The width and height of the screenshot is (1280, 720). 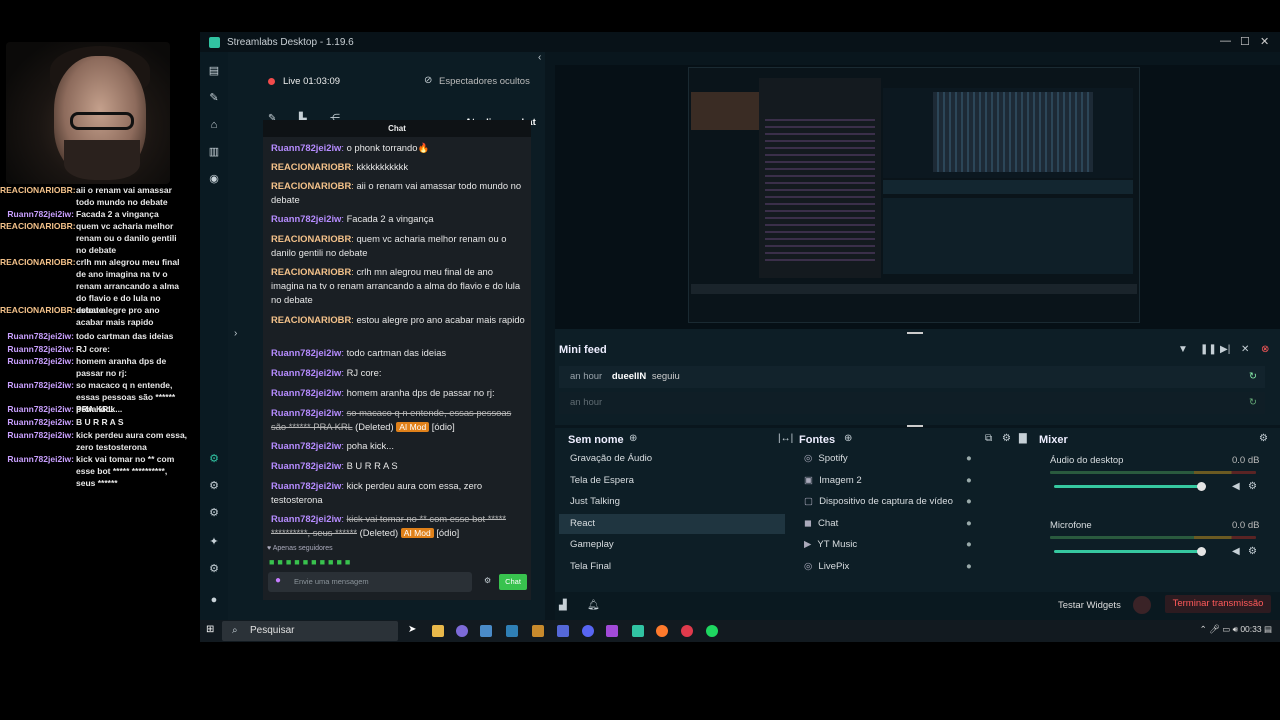 I want to click on scene-item: React, so click(x=672, y=523).